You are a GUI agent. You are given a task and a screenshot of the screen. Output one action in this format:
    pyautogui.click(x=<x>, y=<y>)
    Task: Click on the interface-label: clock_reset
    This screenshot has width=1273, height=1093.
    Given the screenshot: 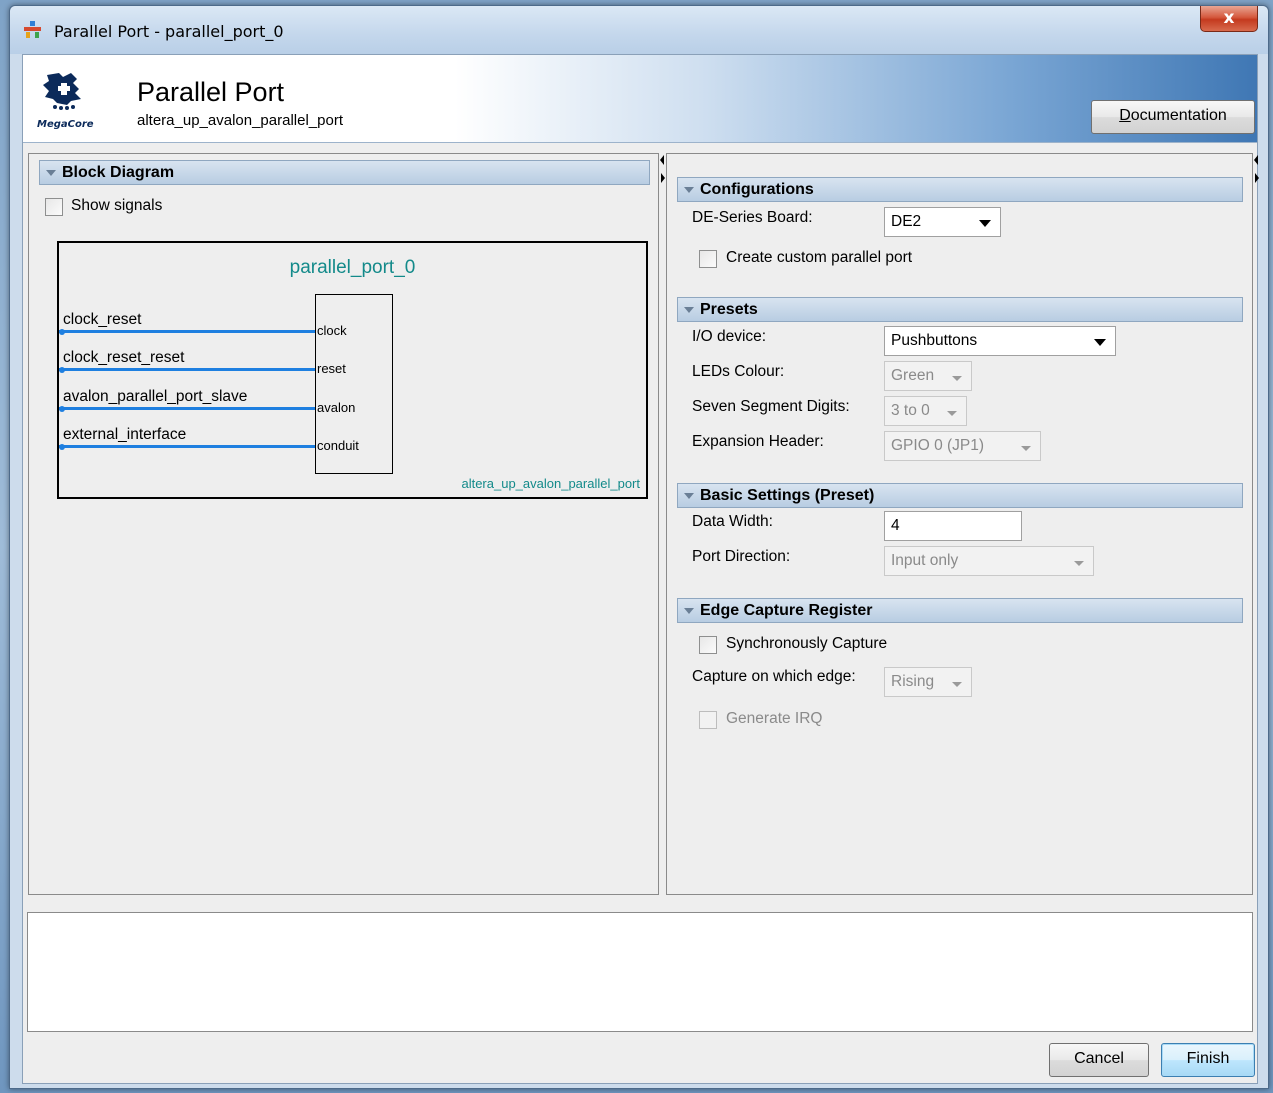 What is the action you would take?
    pyautogui.click(x=102, y=319)
    